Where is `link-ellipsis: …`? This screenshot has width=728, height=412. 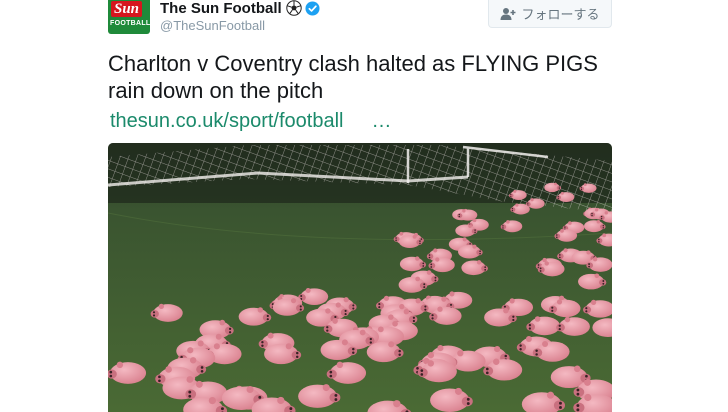 link-ellipsis: … is located at coordinates (381, 121).